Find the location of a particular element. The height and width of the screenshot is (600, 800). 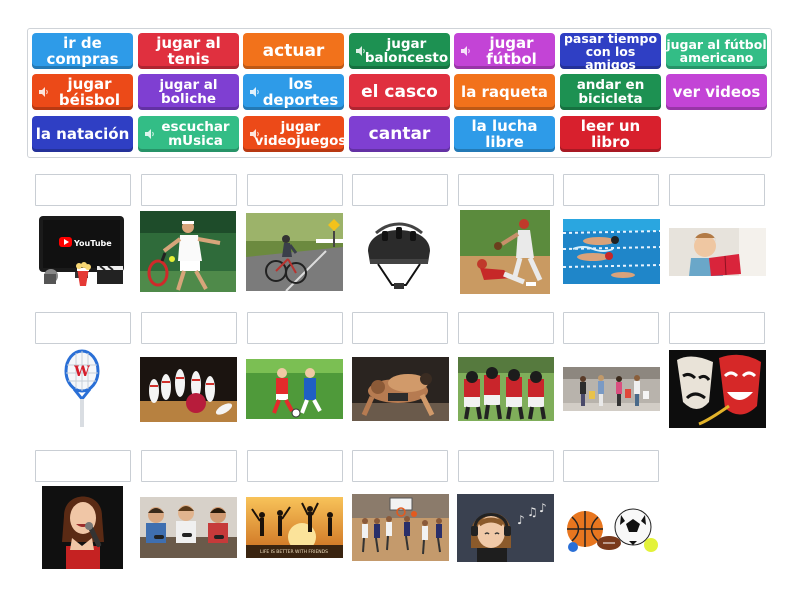

word-tile: el casco is located at coordinates (399, 92).